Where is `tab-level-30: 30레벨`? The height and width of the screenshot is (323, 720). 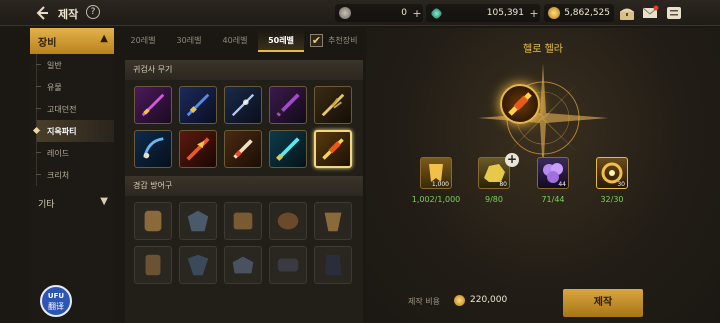 tab-level-30: 30레벨 is located at coordinates (189, 41).